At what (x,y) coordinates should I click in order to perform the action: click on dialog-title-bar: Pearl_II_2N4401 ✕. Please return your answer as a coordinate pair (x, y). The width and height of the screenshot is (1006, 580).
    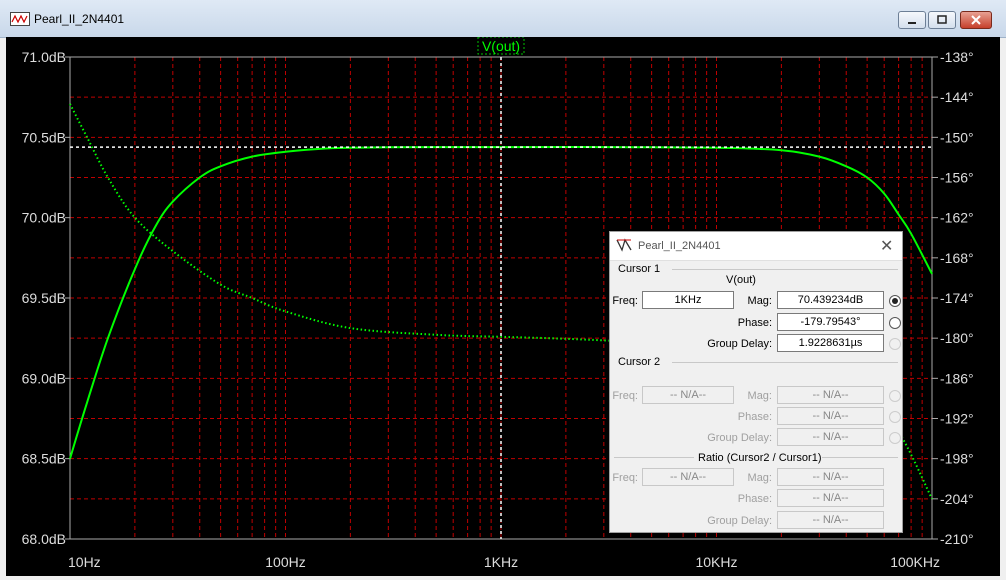
    Looking at the image, I should click on (756, 246).